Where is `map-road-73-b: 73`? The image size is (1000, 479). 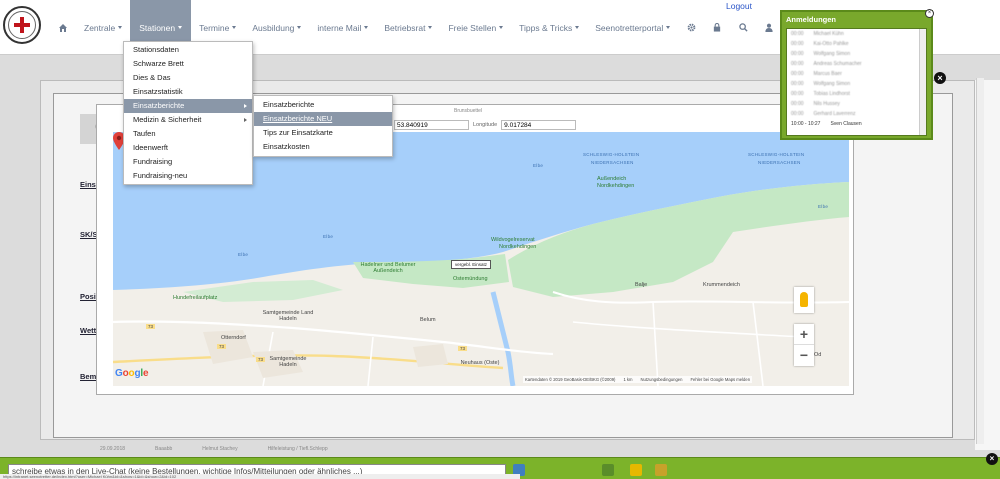 map-road-73-b: 73 is located at coordinates (222, 346).